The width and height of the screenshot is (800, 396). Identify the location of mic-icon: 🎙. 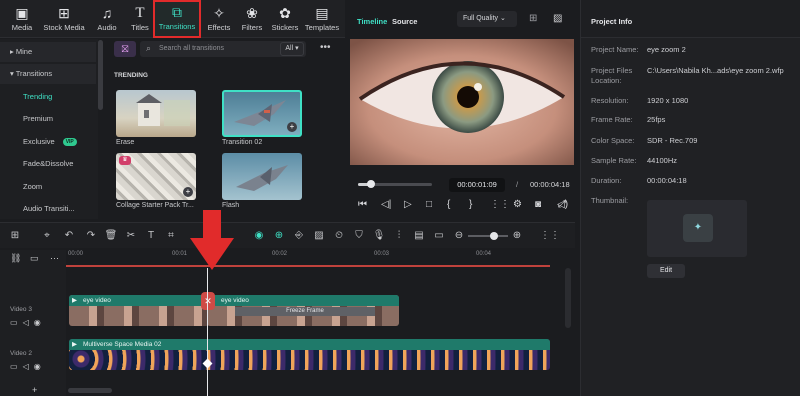
(379, 236).